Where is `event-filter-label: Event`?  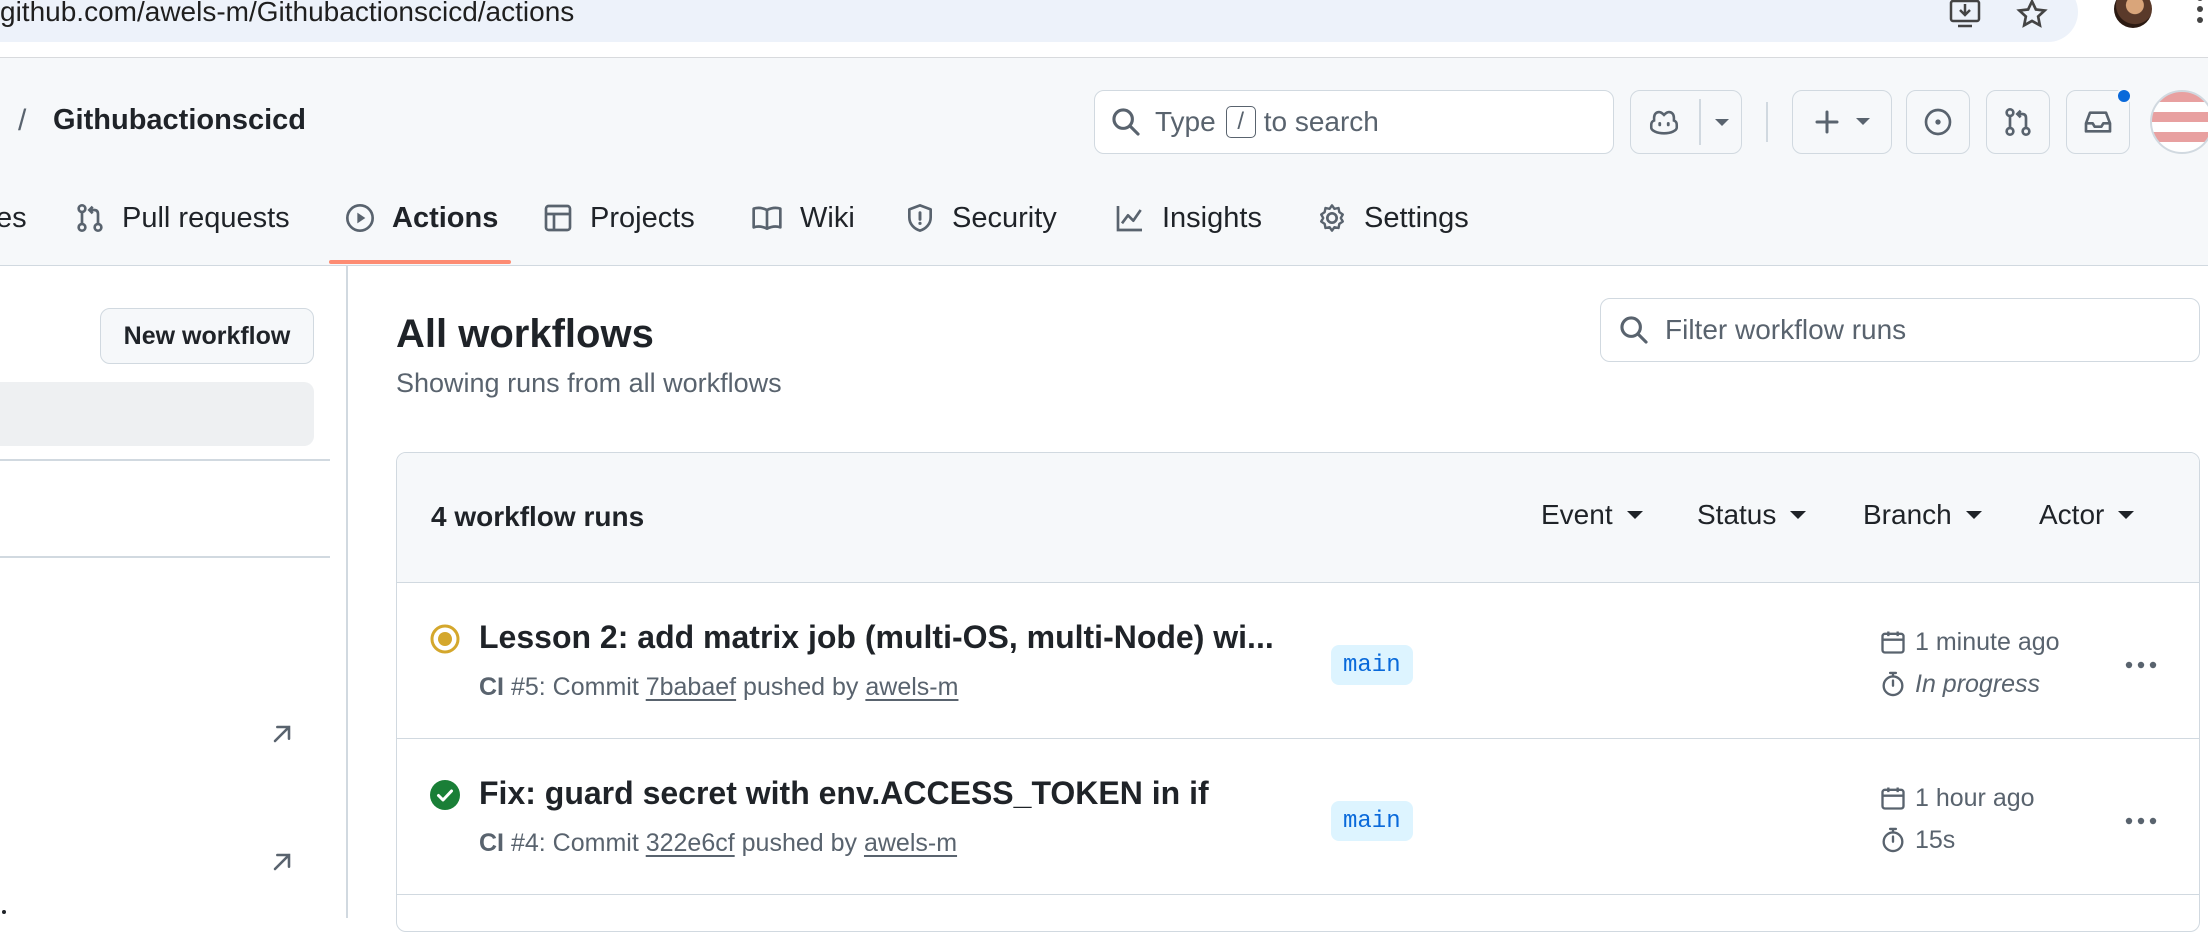
event-filter-label: Event is located at coordinates (1577, 514).